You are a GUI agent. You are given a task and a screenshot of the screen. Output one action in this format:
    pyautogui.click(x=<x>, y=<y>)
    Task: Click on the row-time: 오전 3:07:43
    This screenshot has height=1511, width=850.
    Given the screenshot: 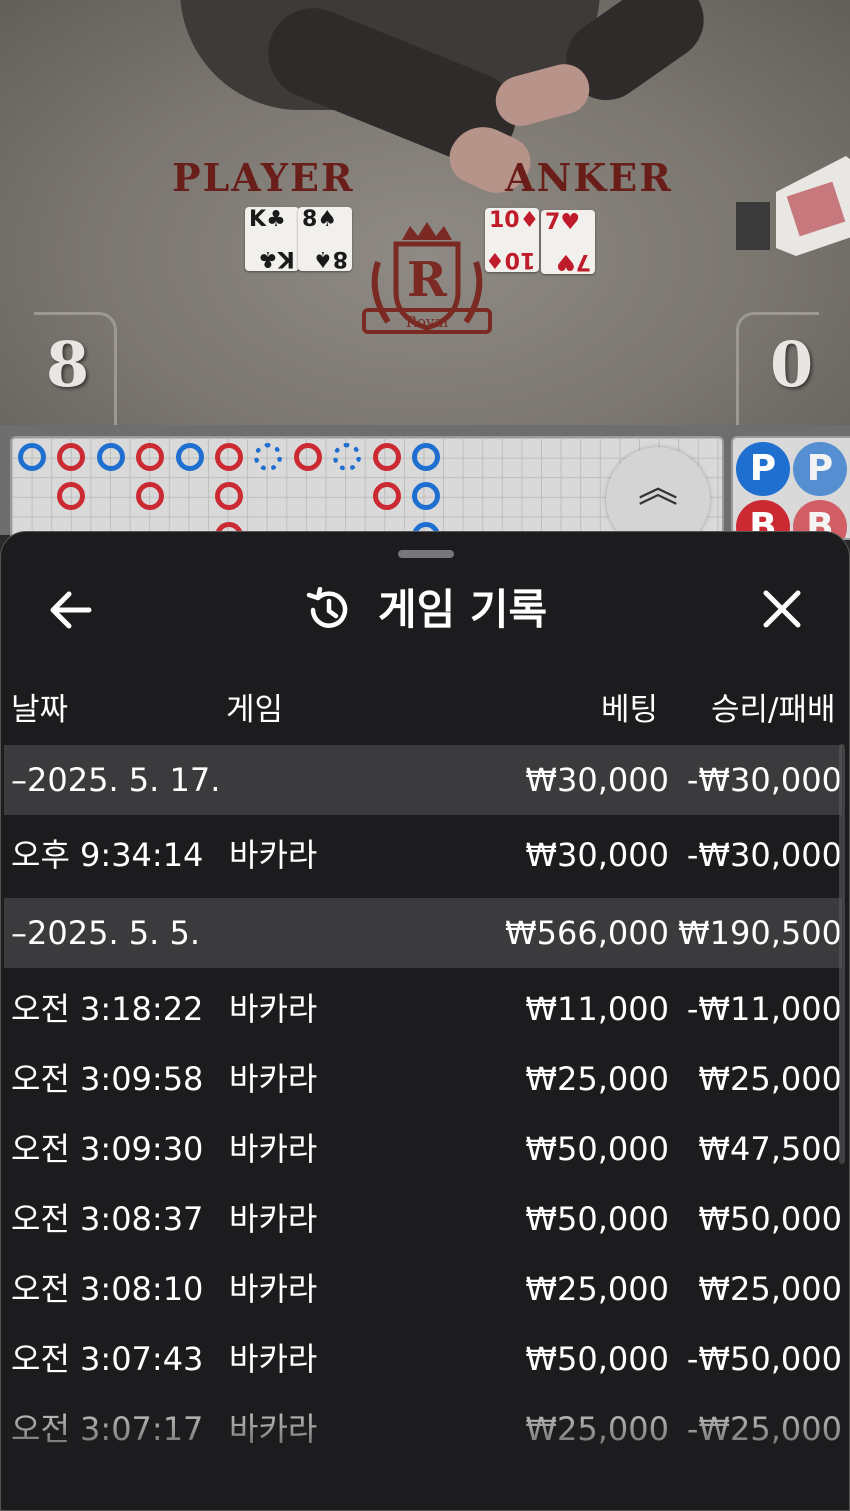 What is the action you would take?
    pyautogui.click(x=107, y=1359)
    